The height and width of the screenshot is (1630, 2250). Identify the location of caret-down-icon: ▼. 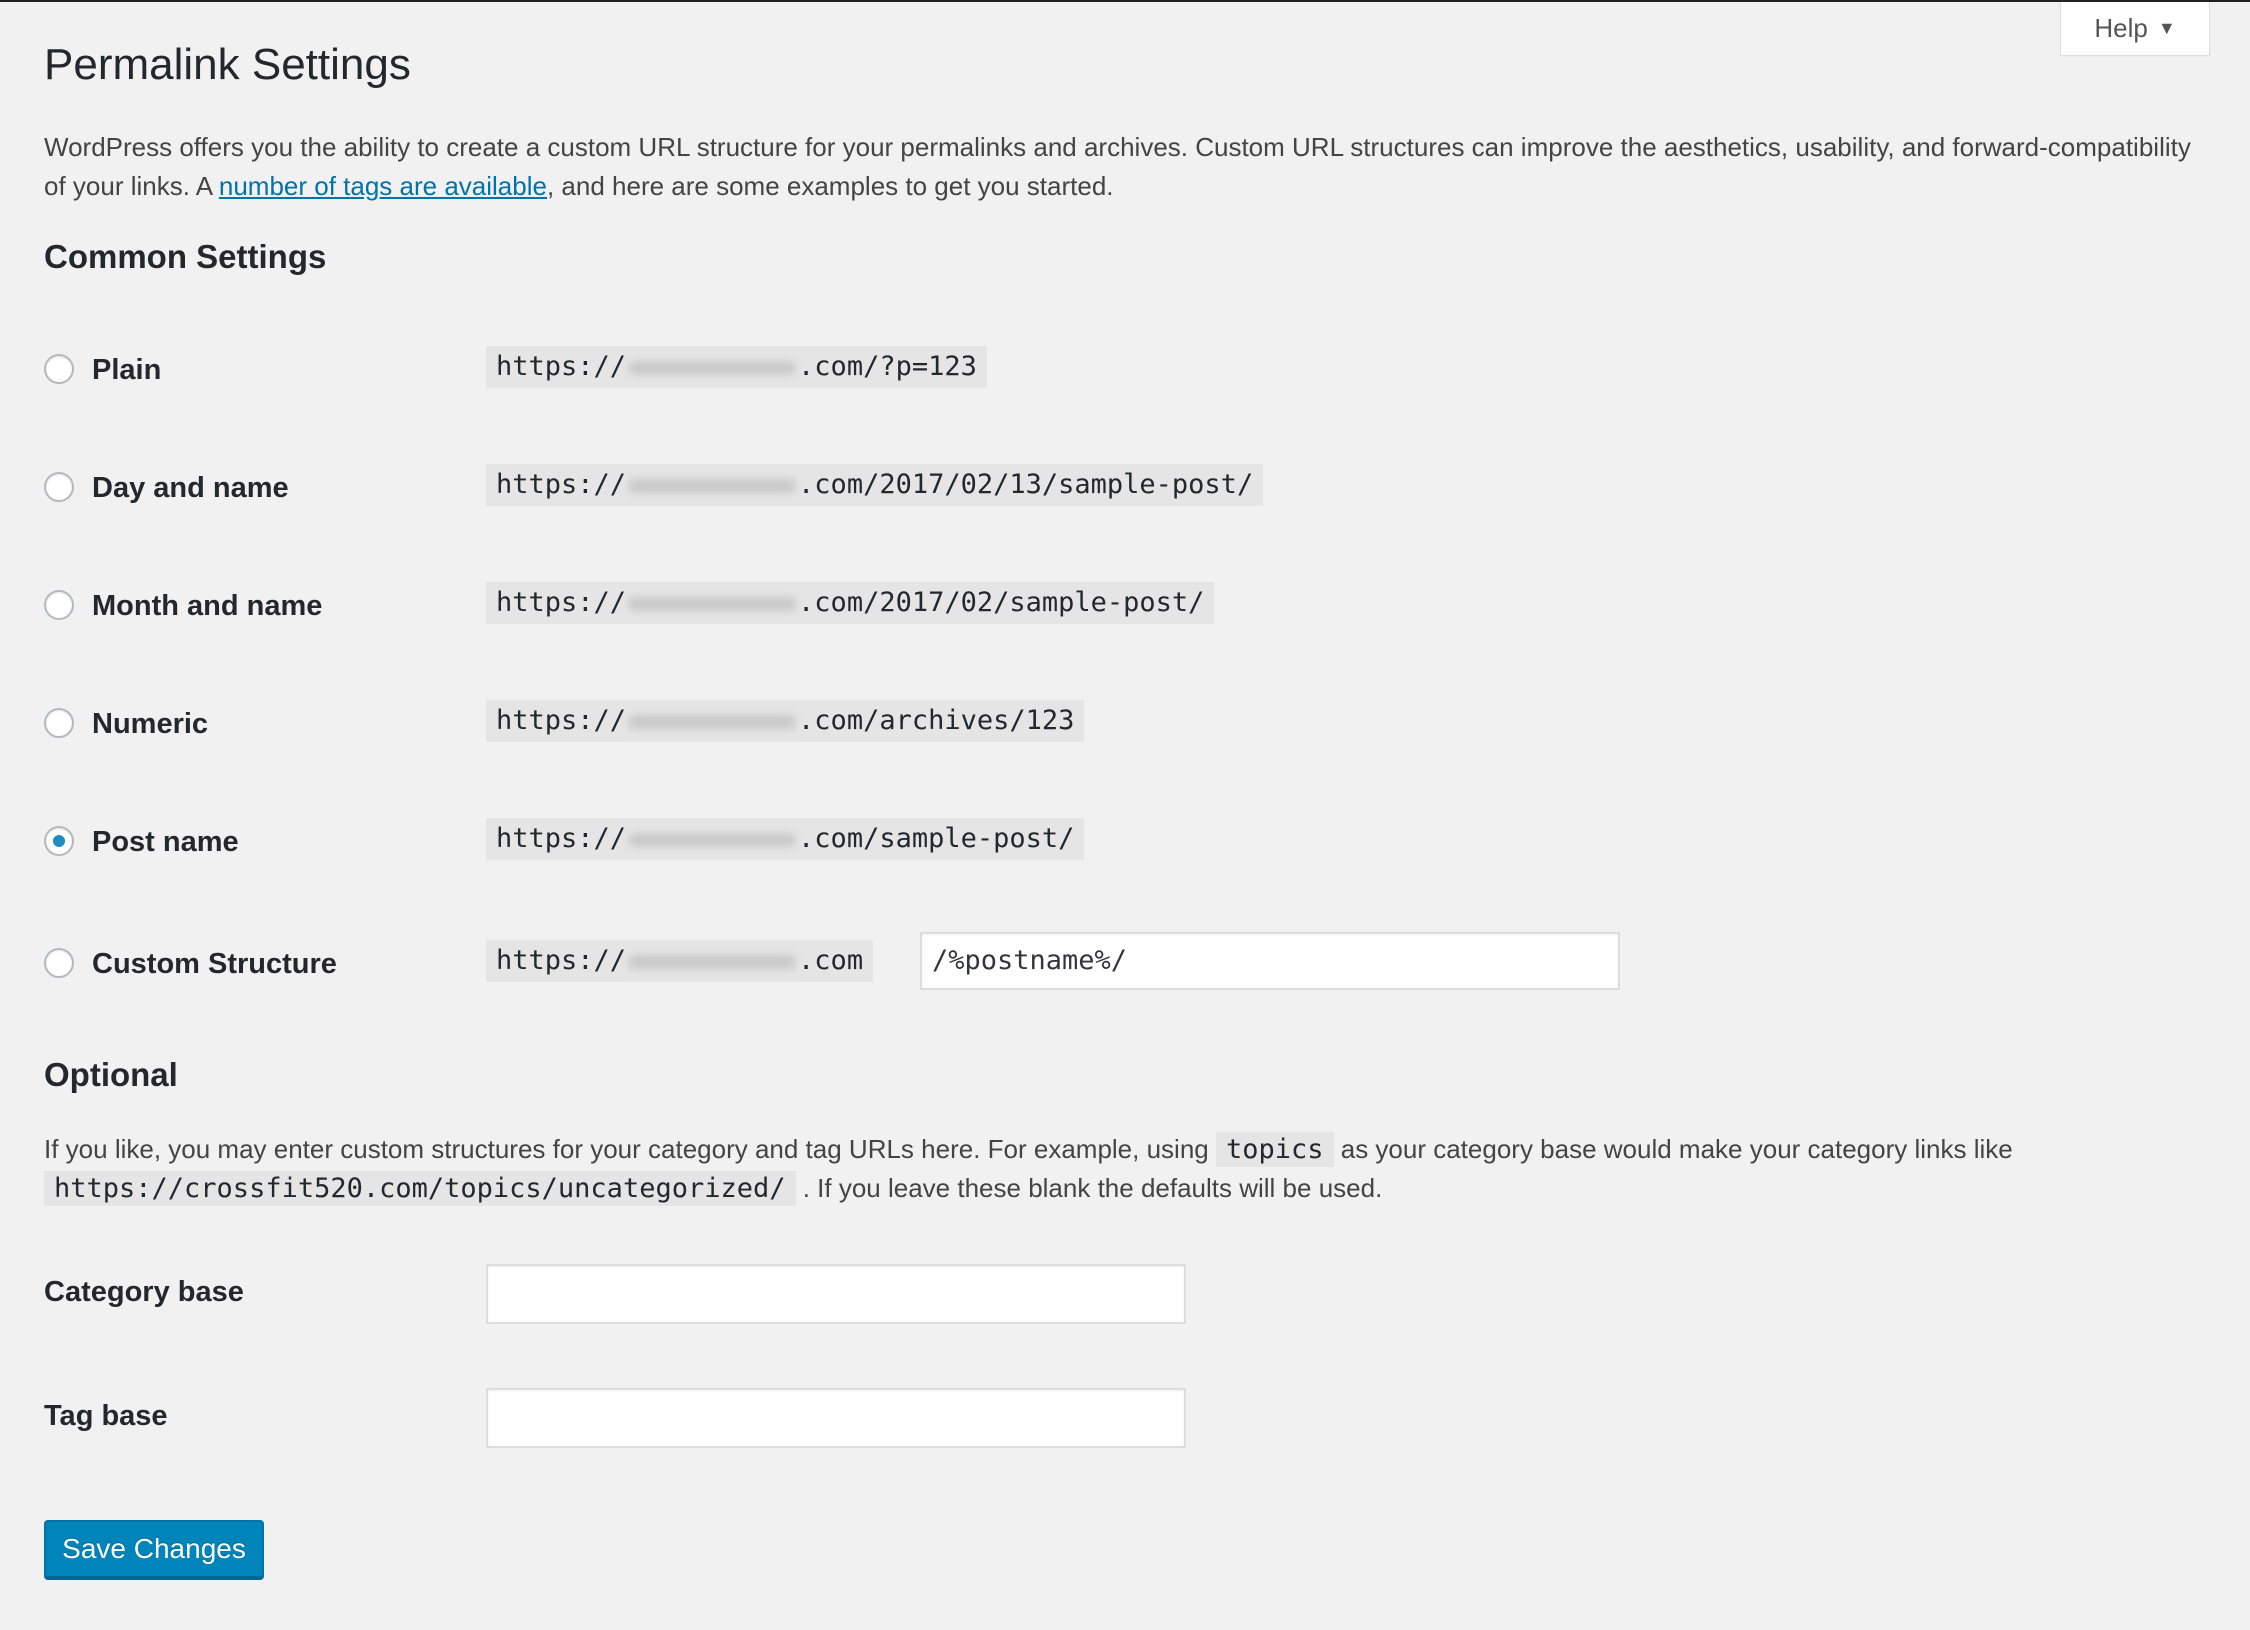
(2166, 28).